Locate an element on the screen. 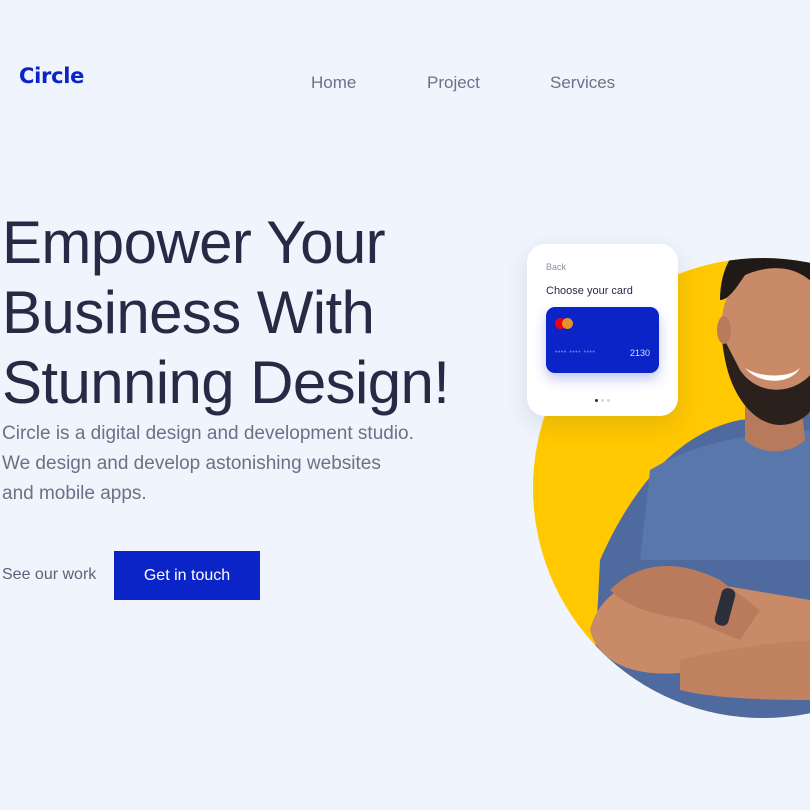  card-pager-dots is located at coordinates (605, 401).